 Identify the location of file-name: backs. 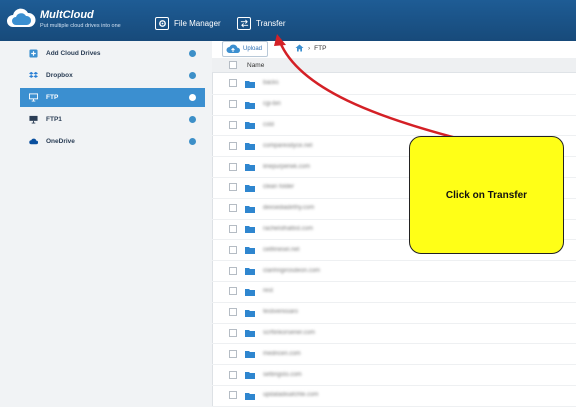
(271, 83).